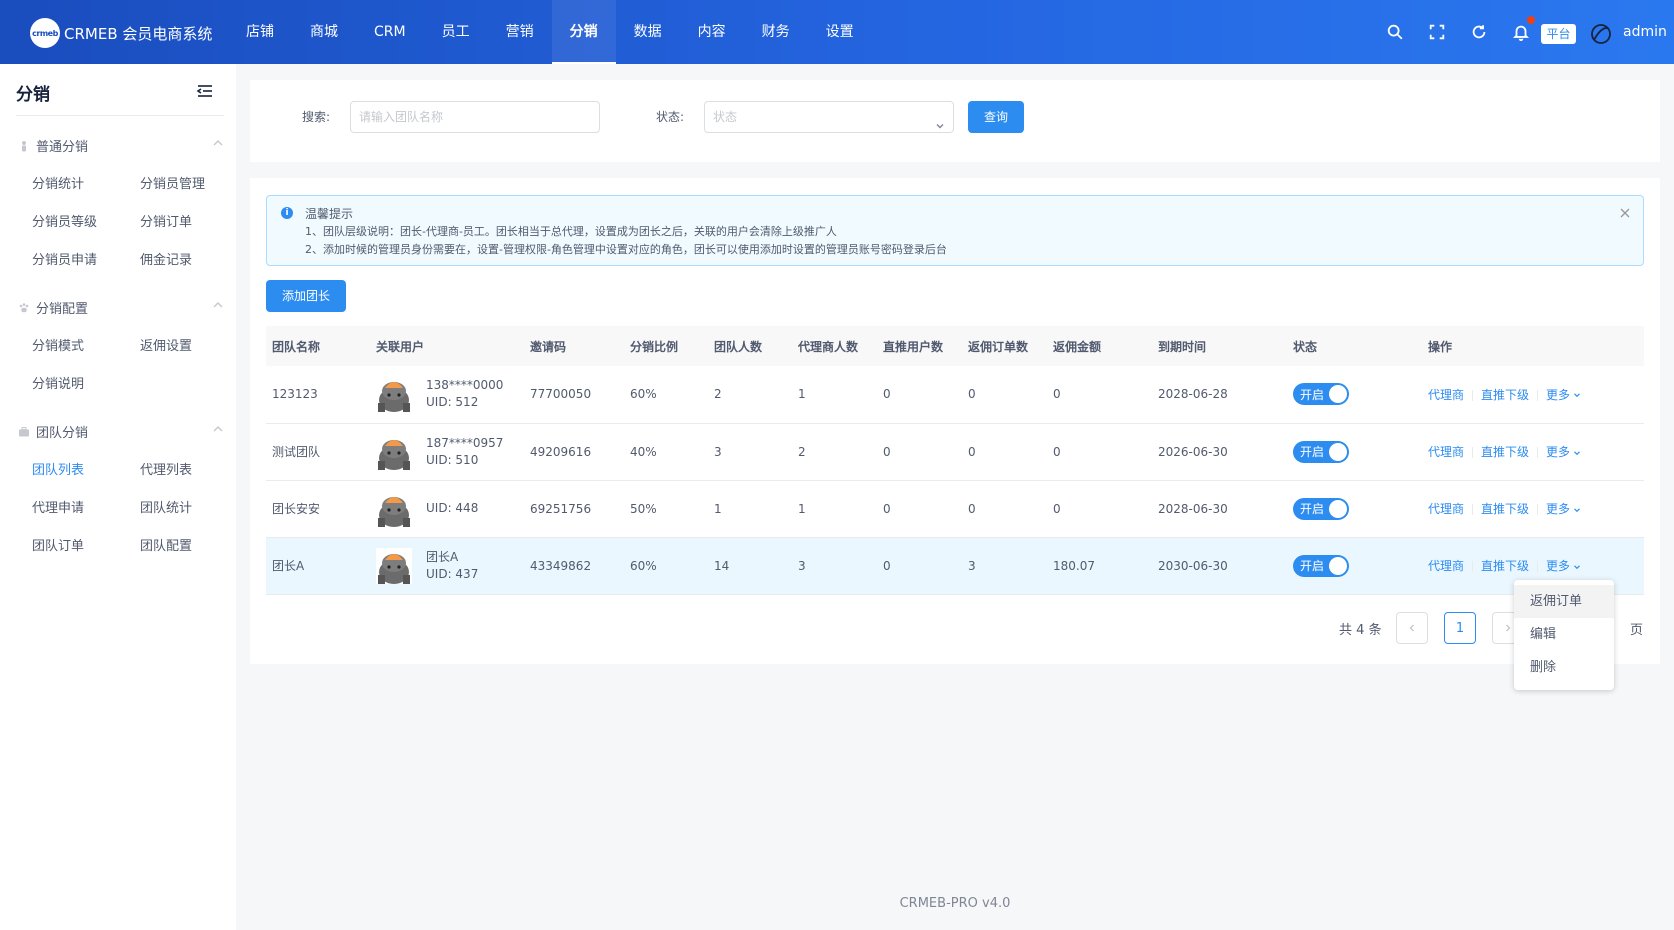  I want to click on sidebar-item-distributor-apply: 分销员申请, so click(64, 258).